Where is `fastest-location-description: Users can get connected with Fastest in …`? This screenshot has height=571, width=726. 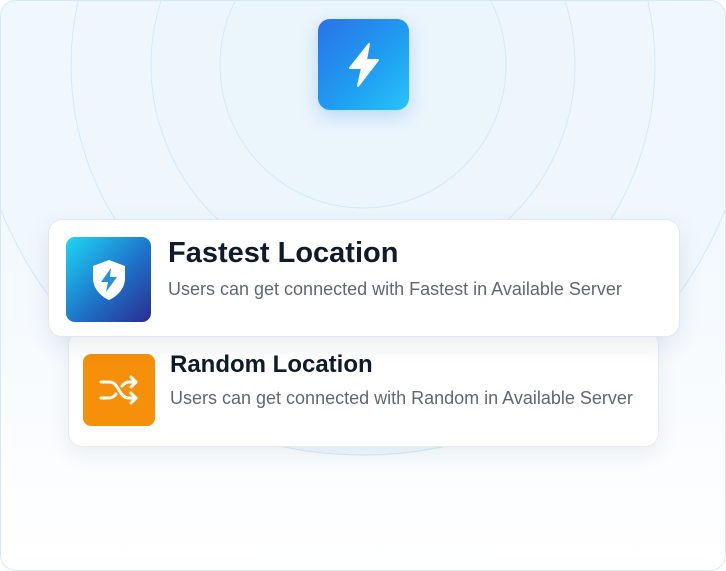 fastest-location-description: Users can get connected with Fastest in … is located at coordinates (395, 289).